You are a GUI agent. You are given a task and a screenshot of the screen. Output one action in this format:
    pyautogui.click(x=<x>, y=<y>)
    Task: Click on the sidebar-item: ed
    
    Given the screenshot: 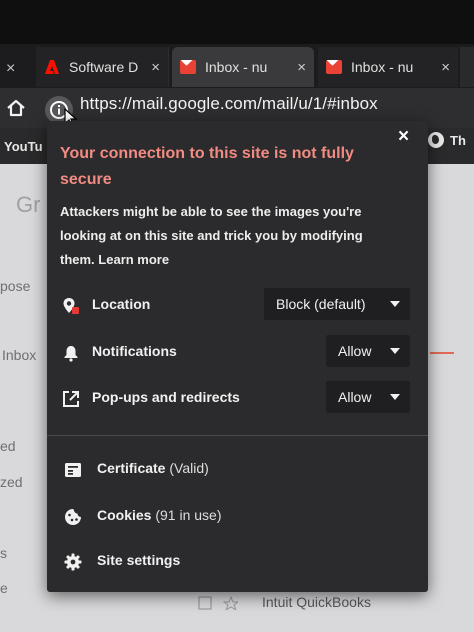 What is the action you would take?
    pyautogui.click(x=8, y=446)
    